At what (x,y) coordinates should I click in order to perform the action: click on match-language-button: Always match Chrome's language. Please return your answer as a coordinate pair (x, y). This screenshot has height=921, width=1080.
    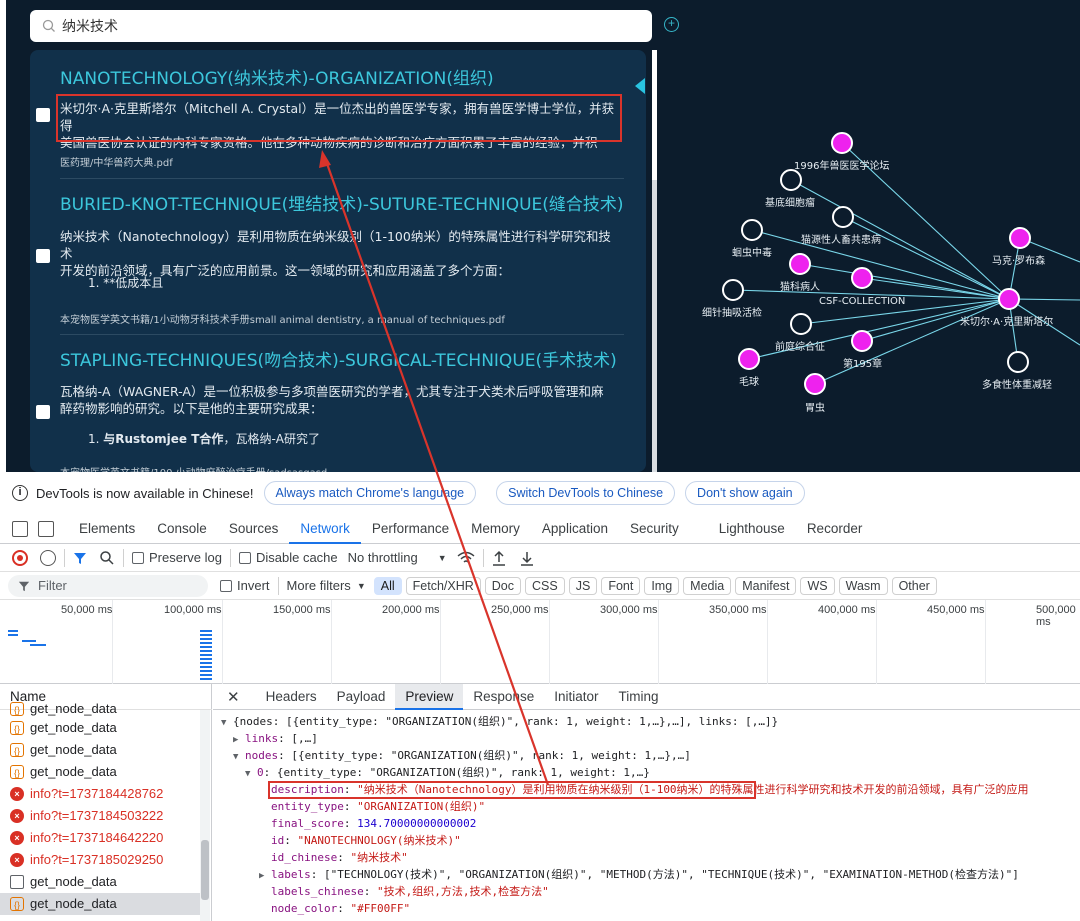
    Looking at the image, I should click on (370, 493).